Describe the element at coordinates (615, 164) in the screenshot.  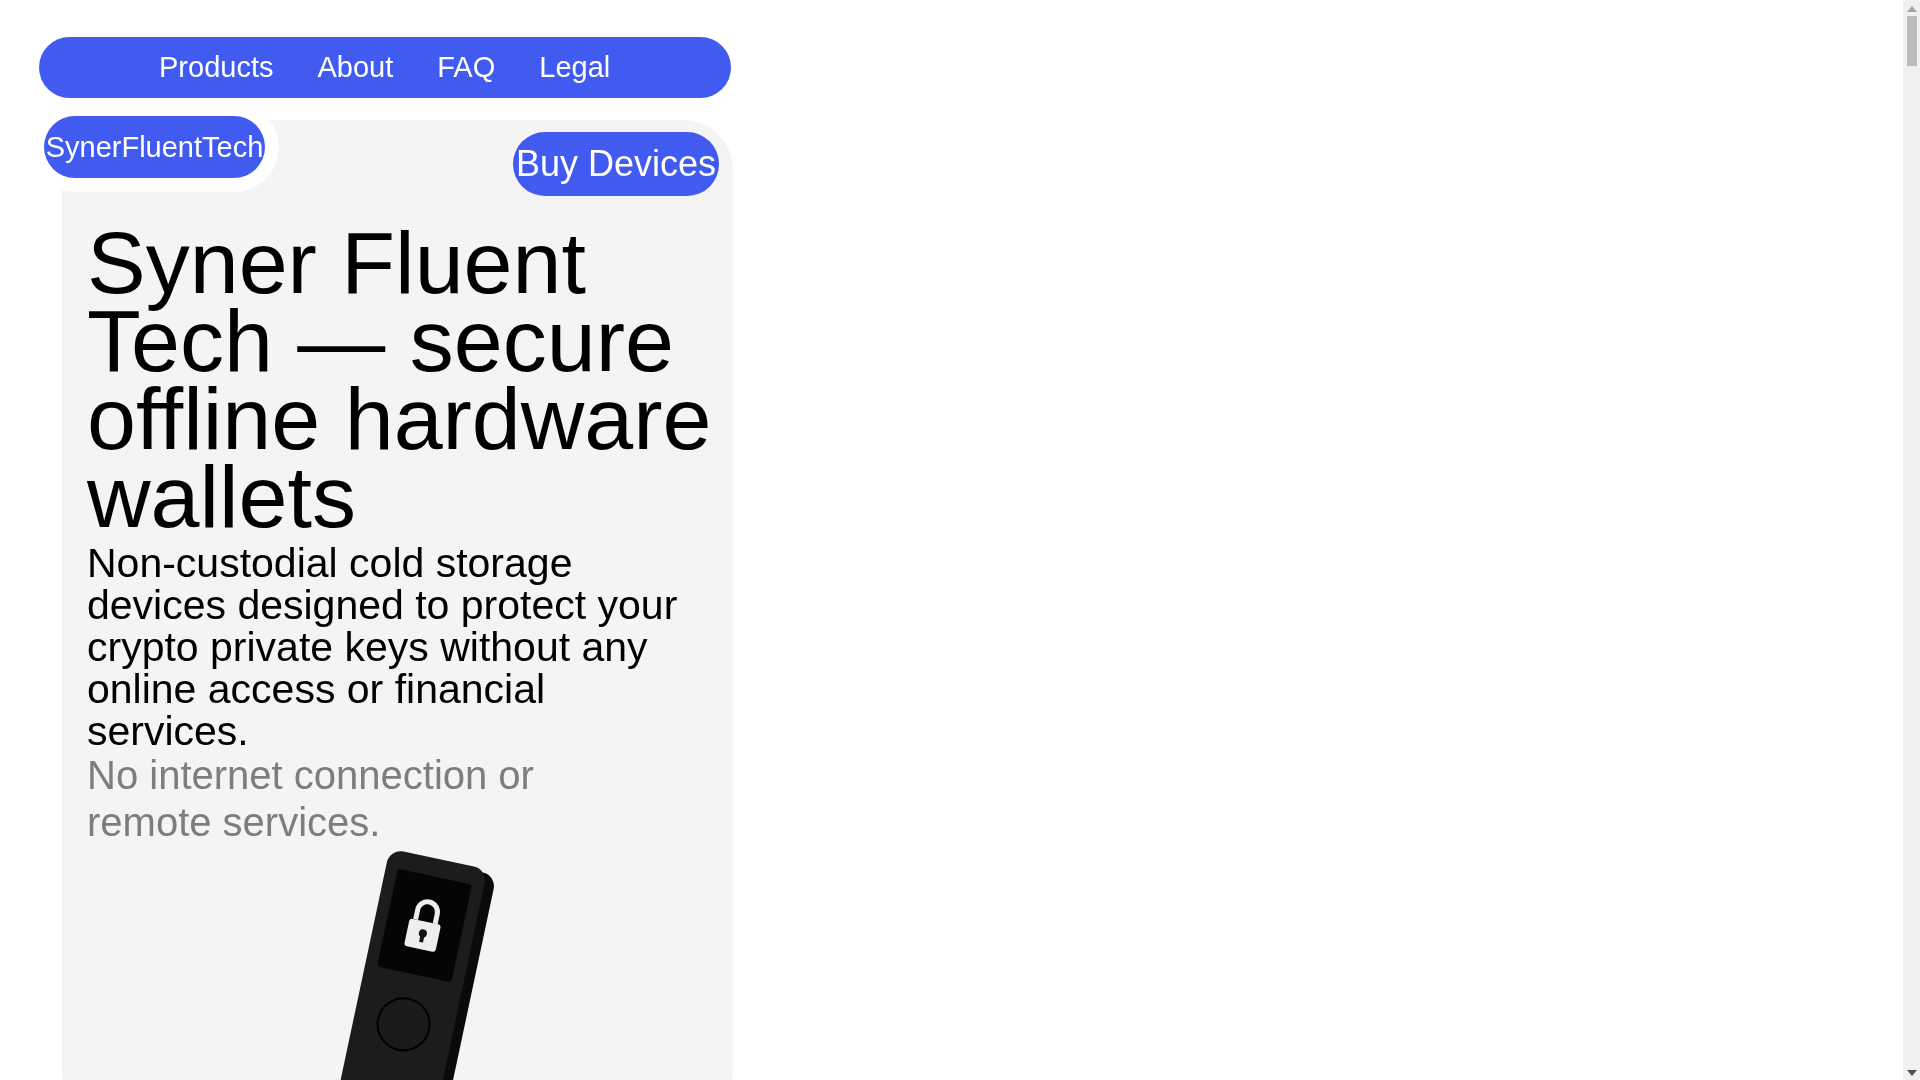
I see `buy-devices-button: Buy Devices` at that location.